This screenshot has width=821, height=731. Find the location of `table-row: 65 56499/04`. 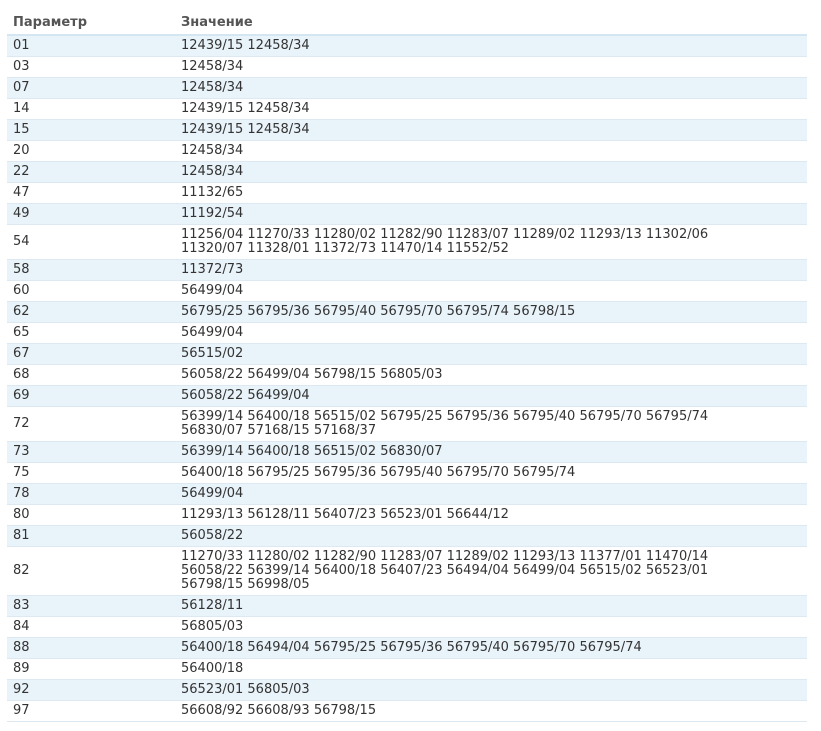

table-row: 65 56499/04 is located at coordinates (407, 333).